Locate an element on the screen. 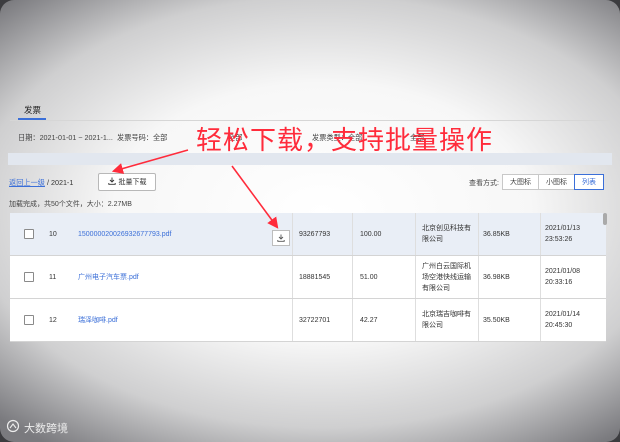 Image resolution: width=620 pixels, height=442 pixels. watermark-text: 大数跨境 is located at coordinates (46, 428).